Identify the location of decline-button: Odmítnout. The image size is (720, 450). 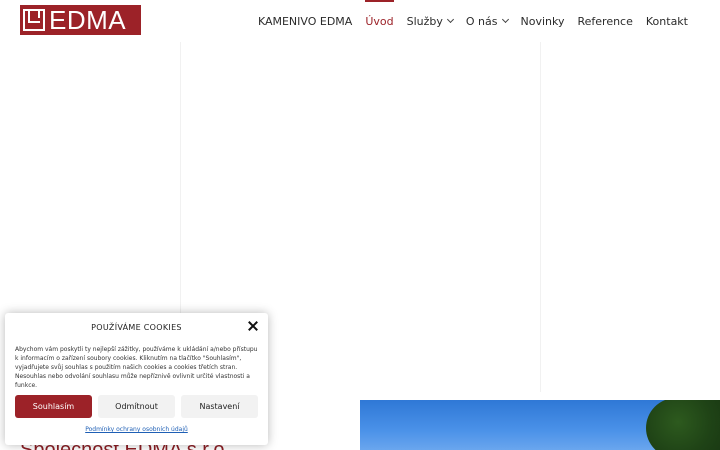
(136, 406).